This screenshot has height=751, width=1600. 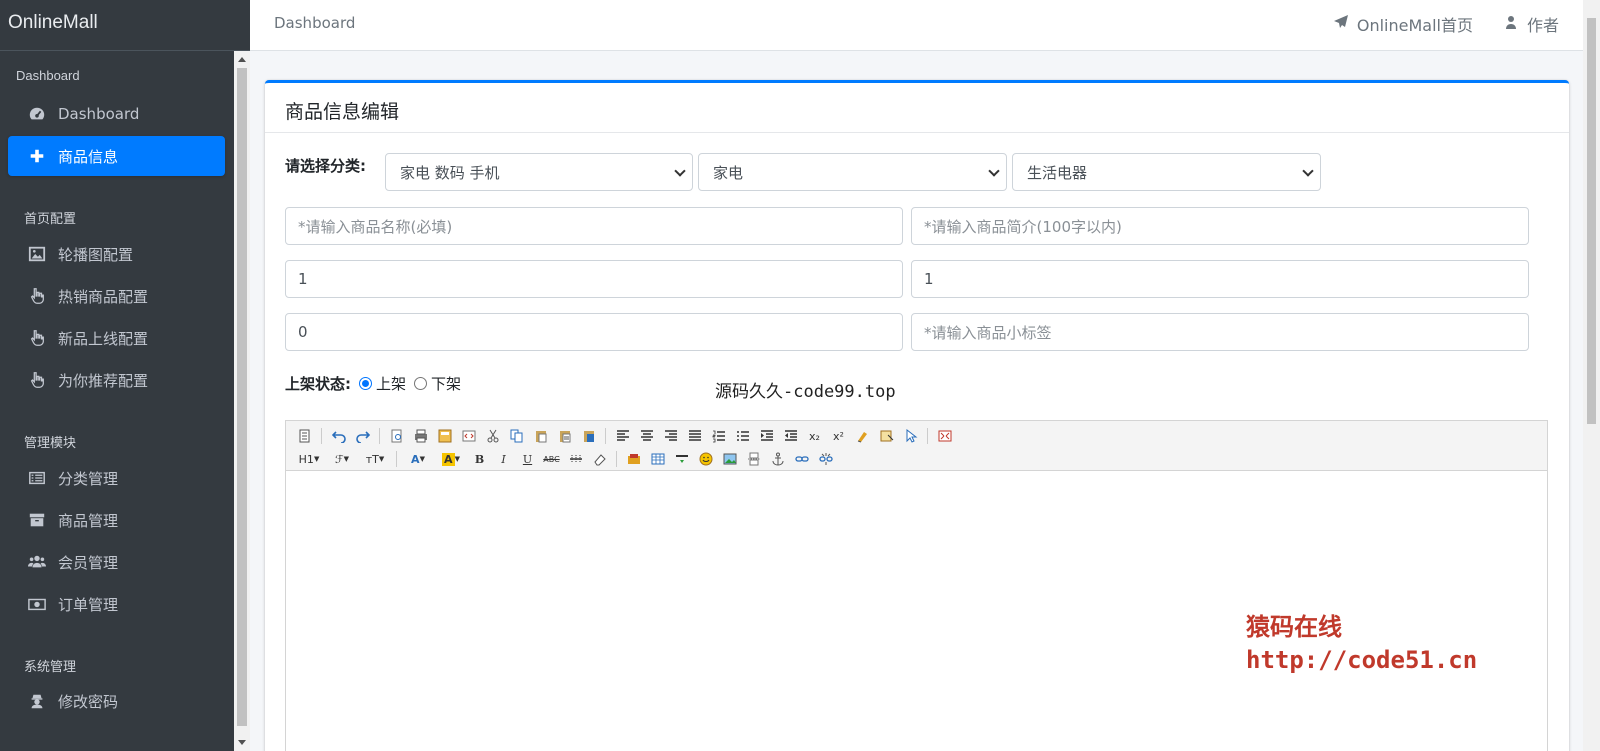 What do you see at coordinates (1531, 24) in the screenshot?
I see `author-link: 作者` at bounding box center [1531, 24].